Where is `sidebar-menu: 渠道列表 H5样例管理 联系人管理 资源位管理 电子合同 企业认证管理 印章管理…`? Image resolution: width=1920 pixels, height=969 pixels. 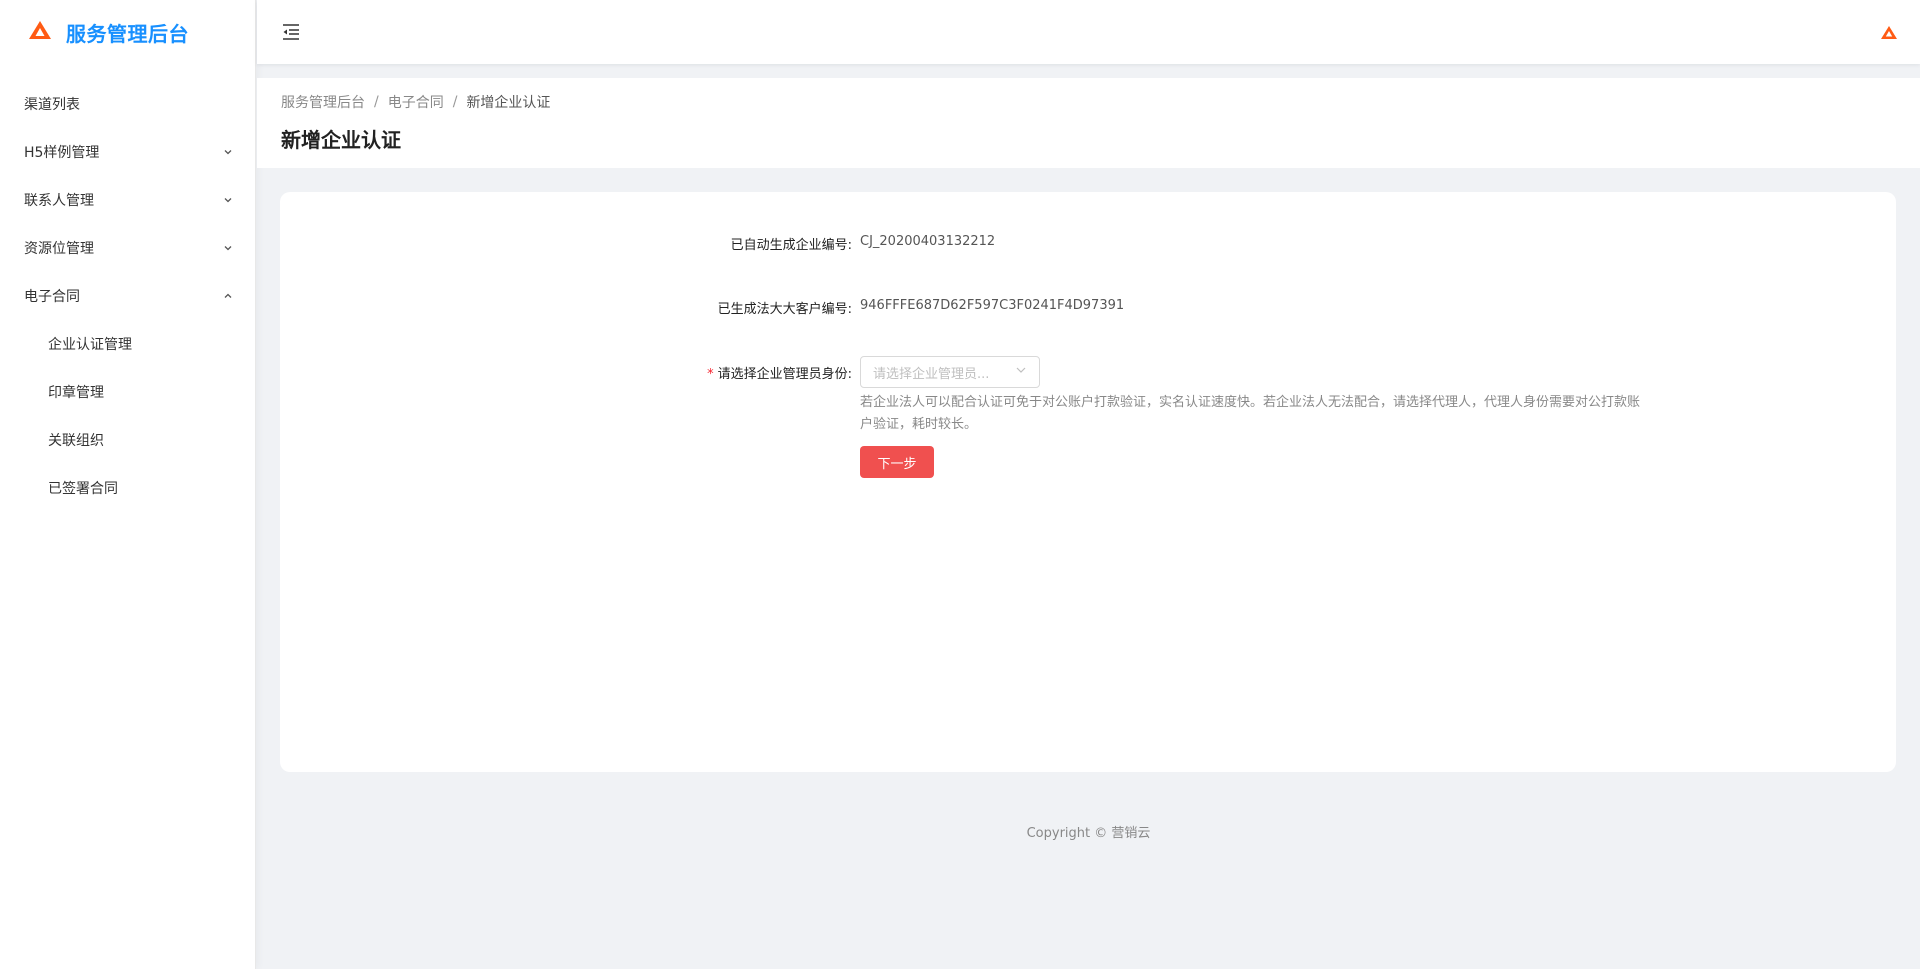 sidebar-menu: 渠道列表 H5样例管理 联系人管理 资源位管理 电子合同 企业认证管理 印章管理… is located at coordinates (127, 296).